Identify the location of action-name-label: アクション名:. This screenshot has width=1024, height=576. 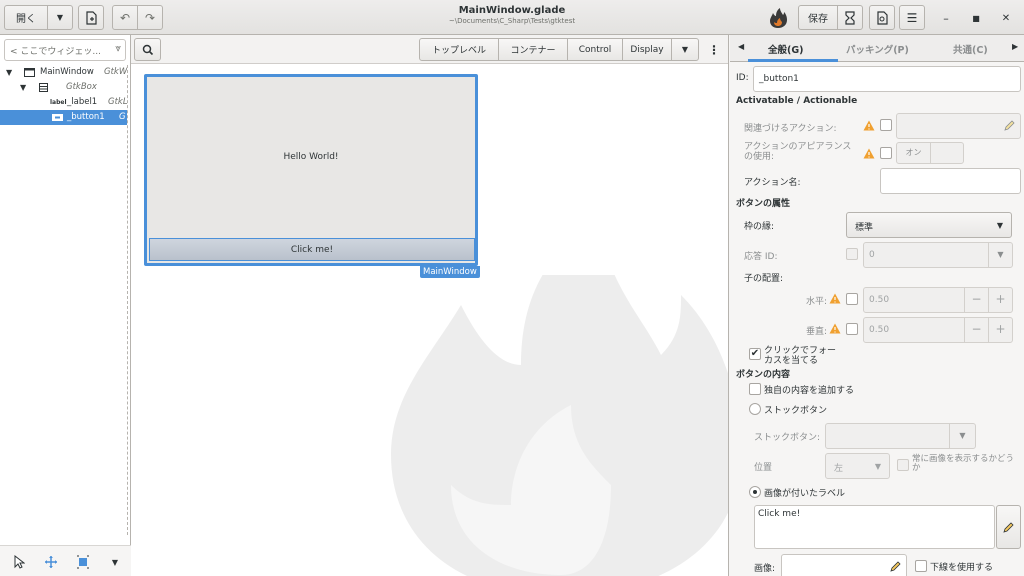
(772, 183).